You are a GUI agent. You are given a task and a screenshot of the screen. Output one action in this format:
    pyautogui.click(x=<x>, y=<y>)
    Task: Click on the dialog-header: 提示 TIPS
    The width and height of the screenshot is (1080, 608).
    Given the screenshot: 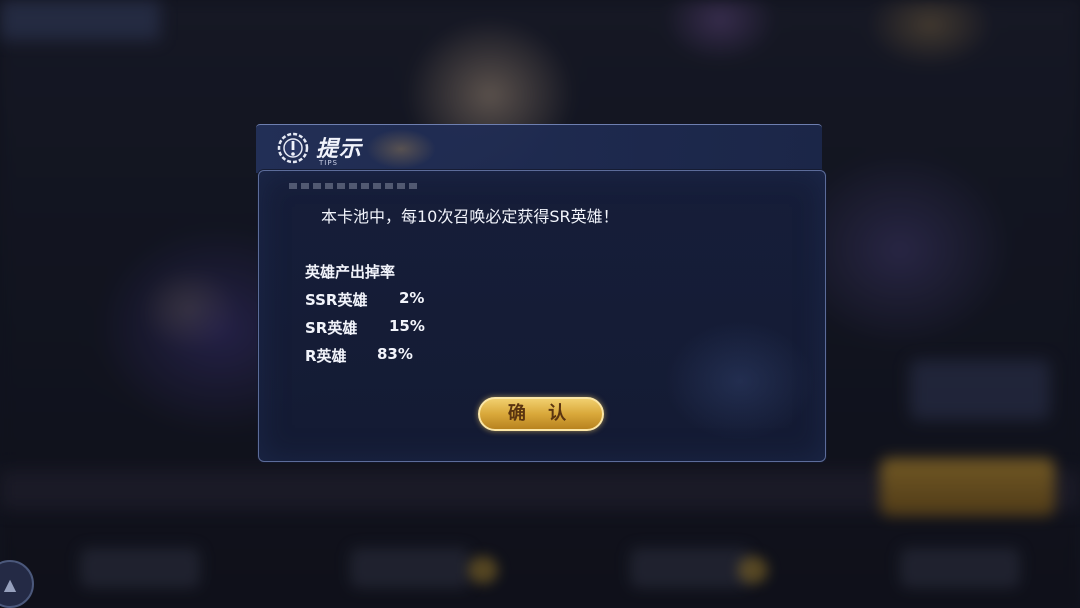 What is the action you would take?
    pyautogui.click(x=539, y=148)
    